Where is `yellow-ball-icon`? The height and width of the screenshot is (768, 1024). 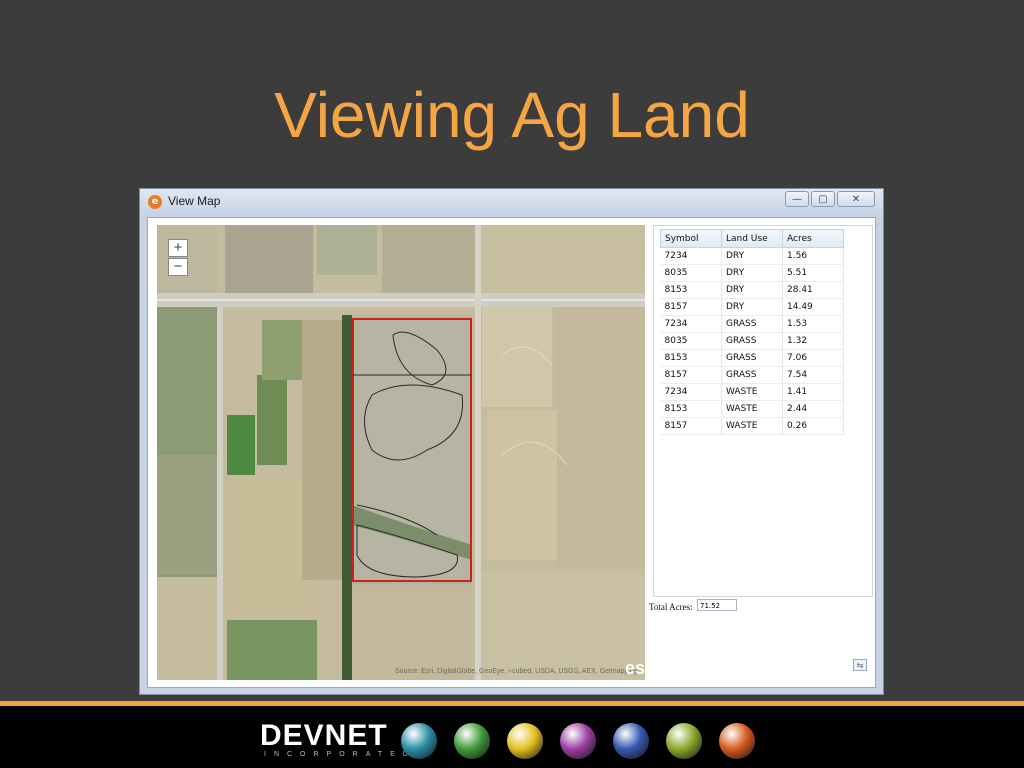 yellow-ball-icon is located at coordinates (525, 741).